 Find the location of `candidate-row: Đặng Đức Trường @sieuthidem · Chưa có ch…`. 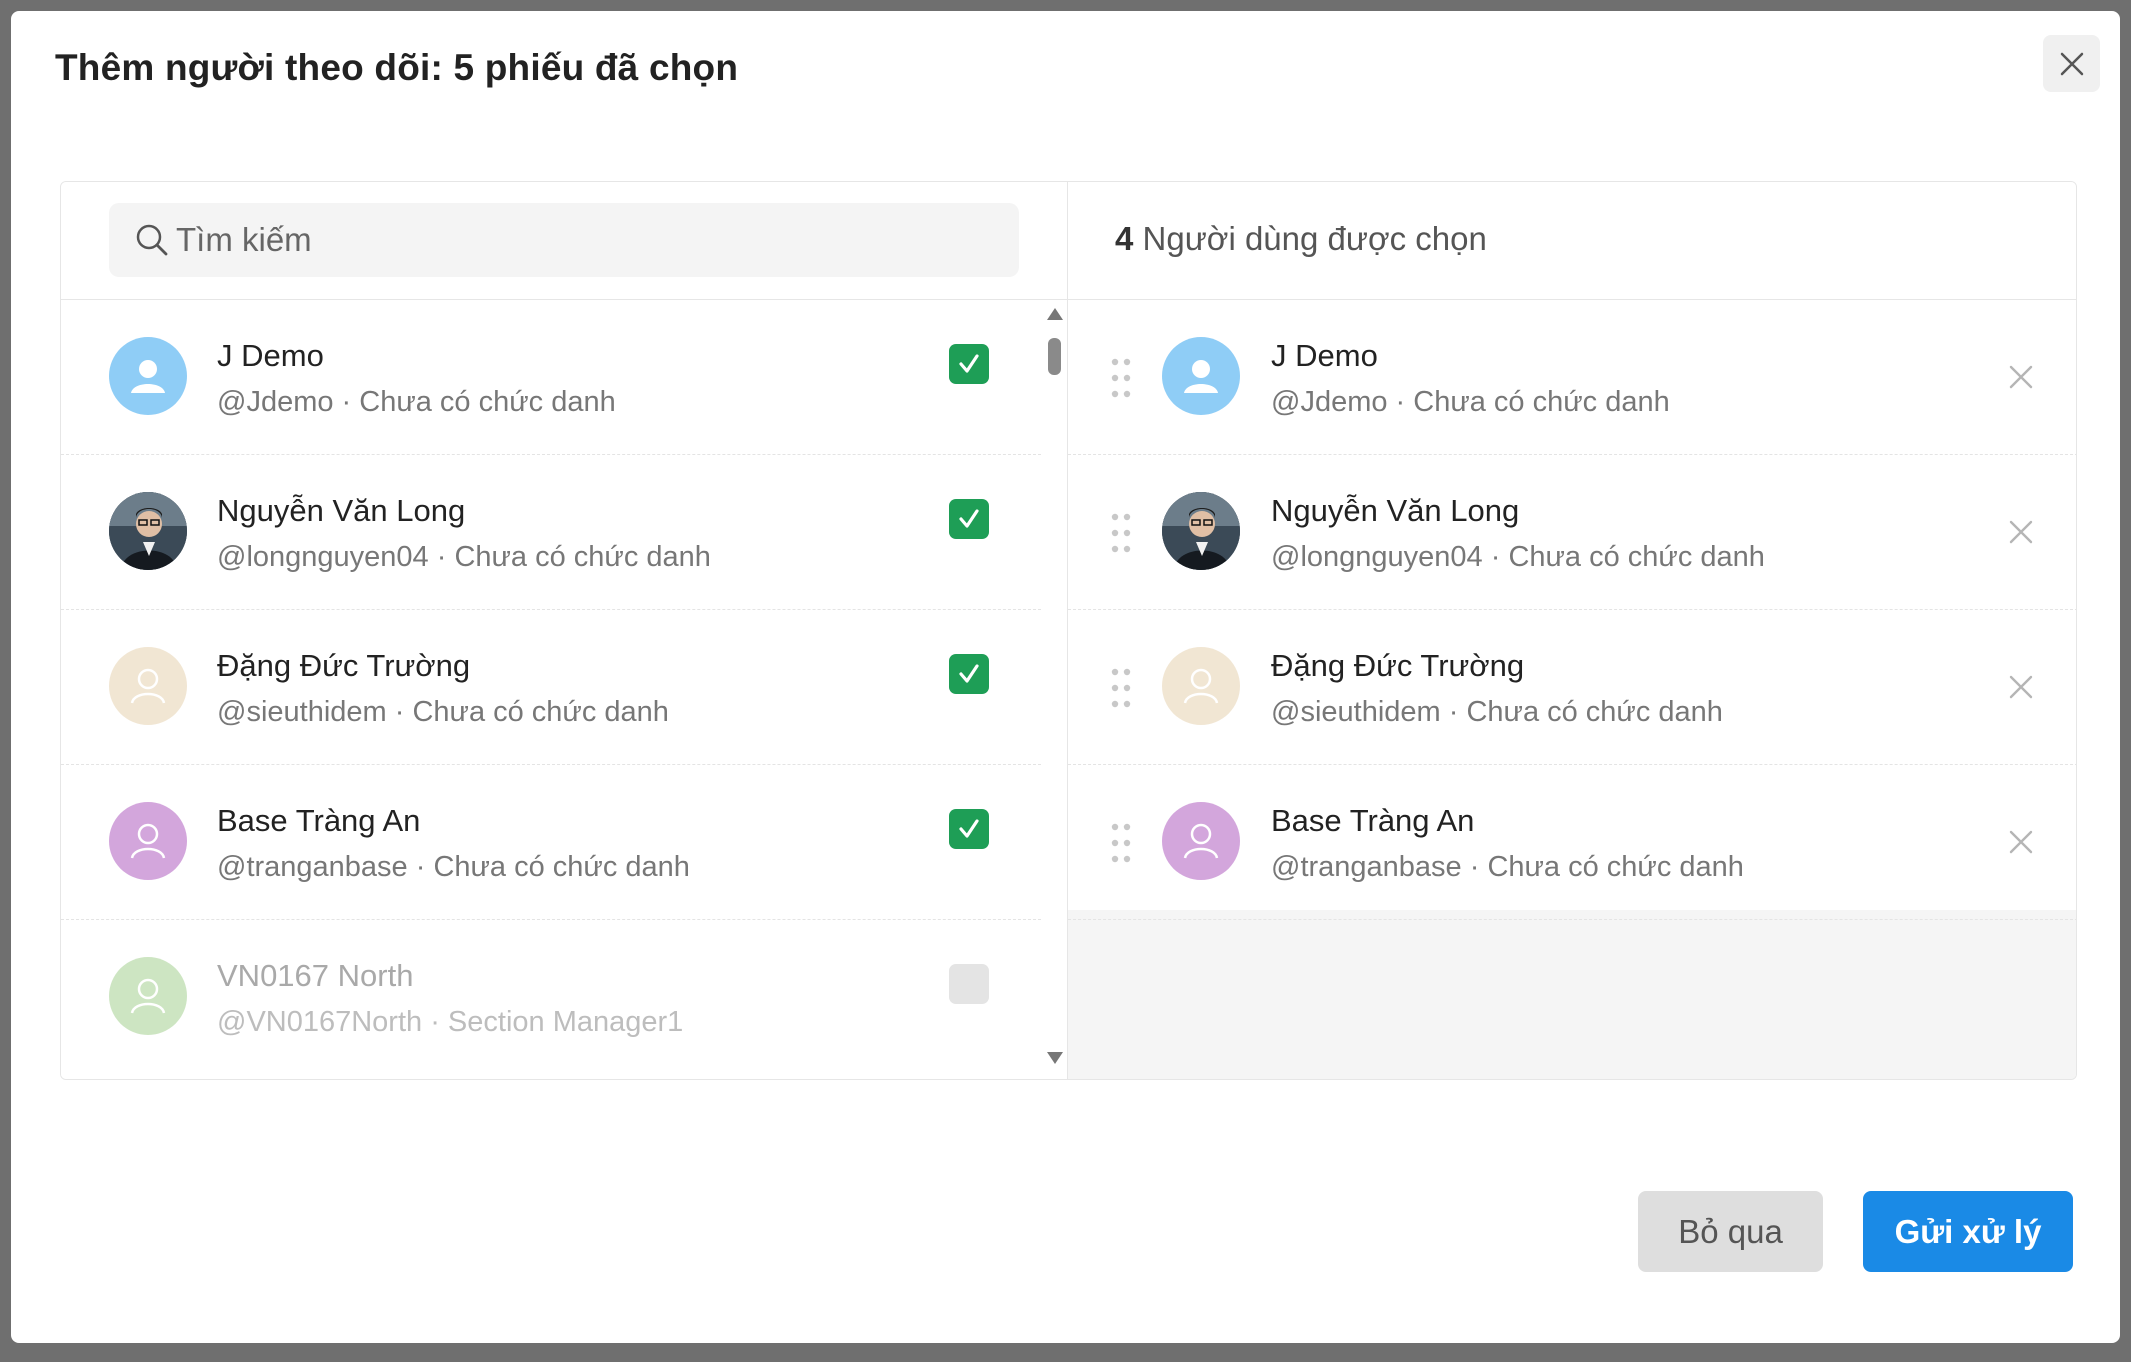

candidate-row: Đặng Đức Trường @sieuthidem · Chưa có ch… is located at coordinates (551, 687).